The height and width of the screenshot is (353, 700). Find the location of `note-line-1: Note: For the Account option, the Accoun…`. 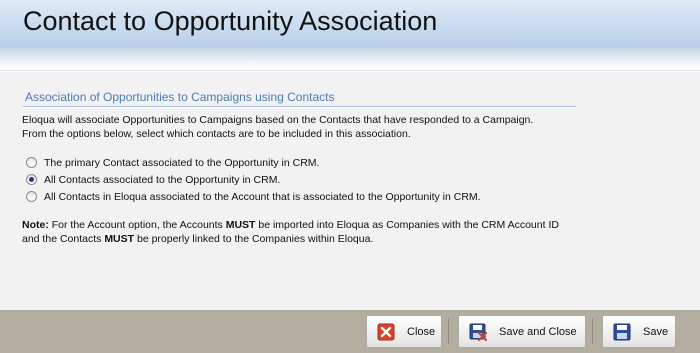

note-line-1: Note: For the Account option, the Accoun… is located at coordinates (290, 225).